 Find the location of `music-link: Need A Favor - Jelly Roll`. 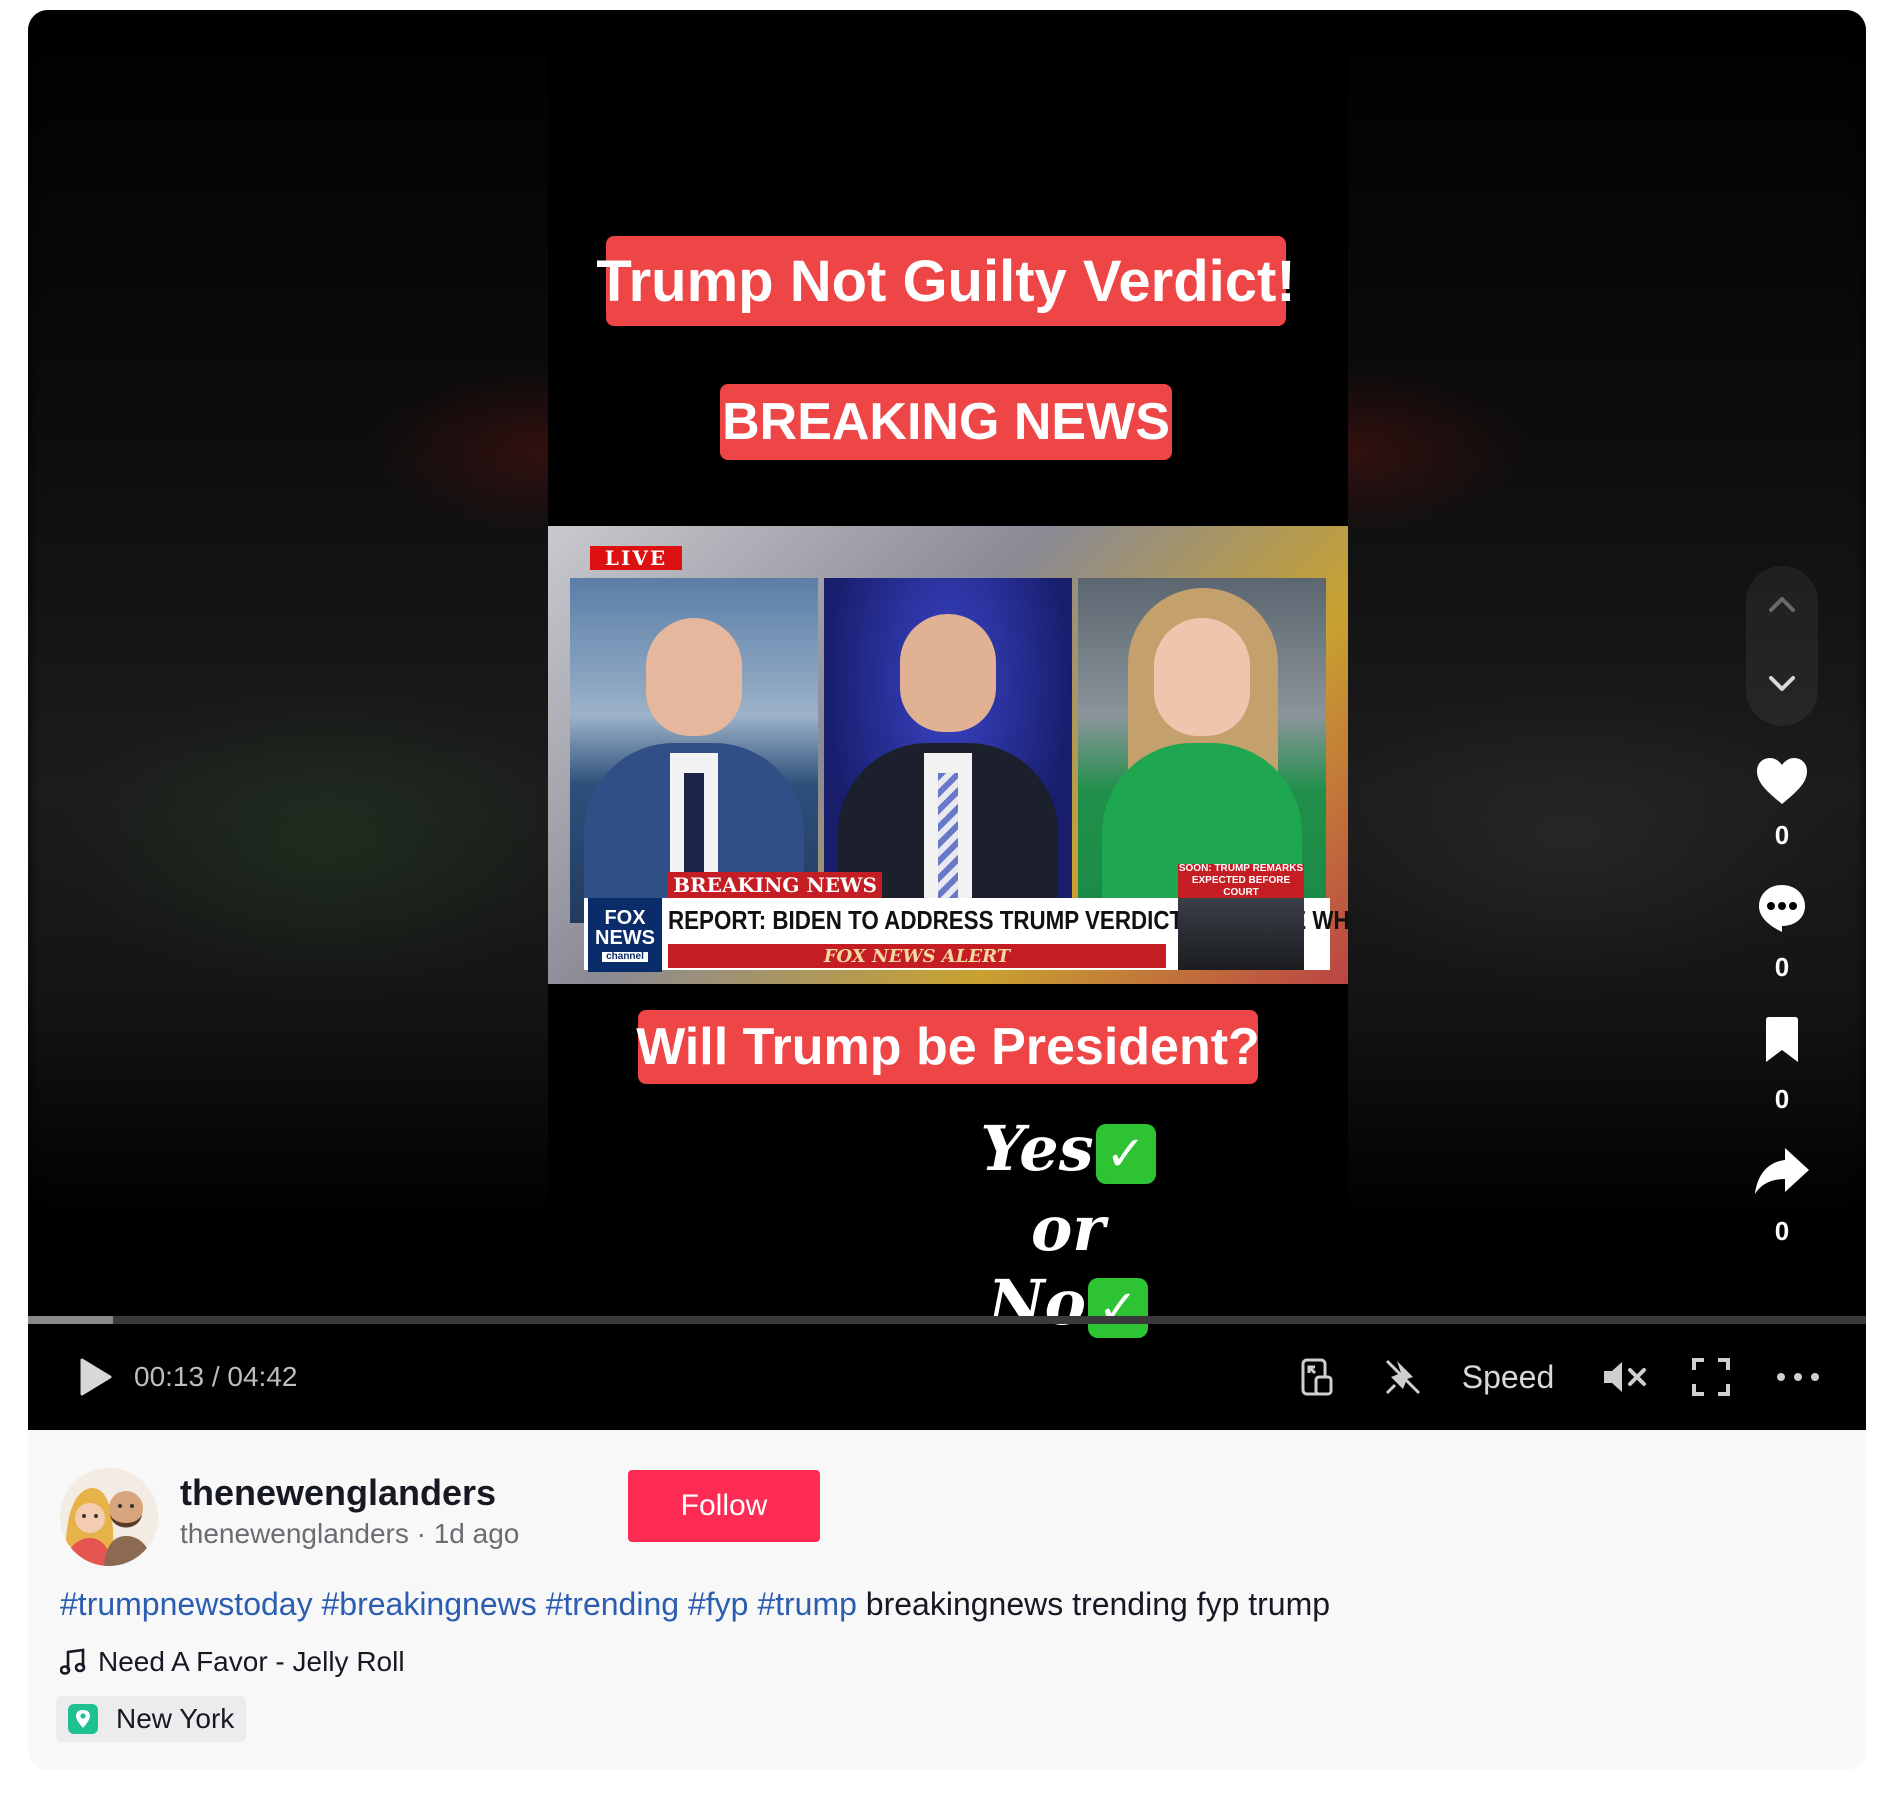

music-link: Need A Favor - Jelly Roll is located at coordinates (232, 1662).